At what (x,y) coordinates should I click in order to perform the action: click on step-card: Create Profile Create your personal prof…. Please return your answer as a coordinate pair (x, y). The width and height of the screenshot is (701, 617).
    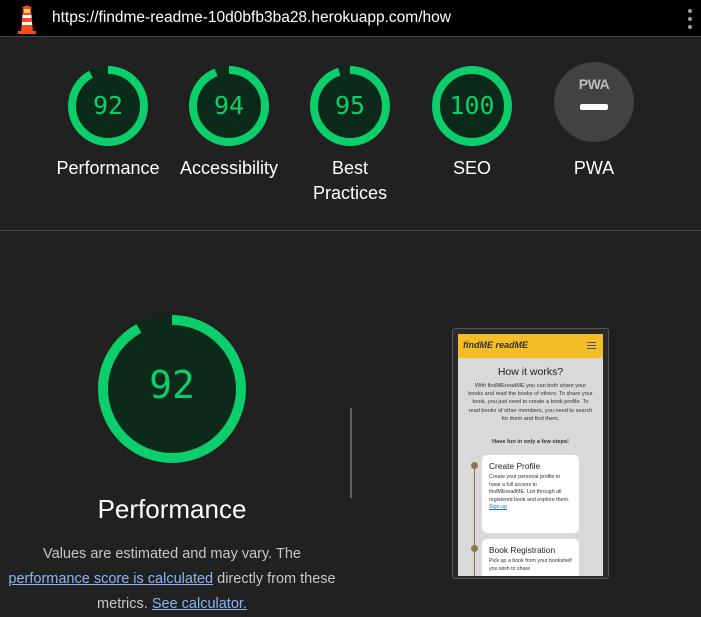
    Looking at the image, I should click on (530, 494).